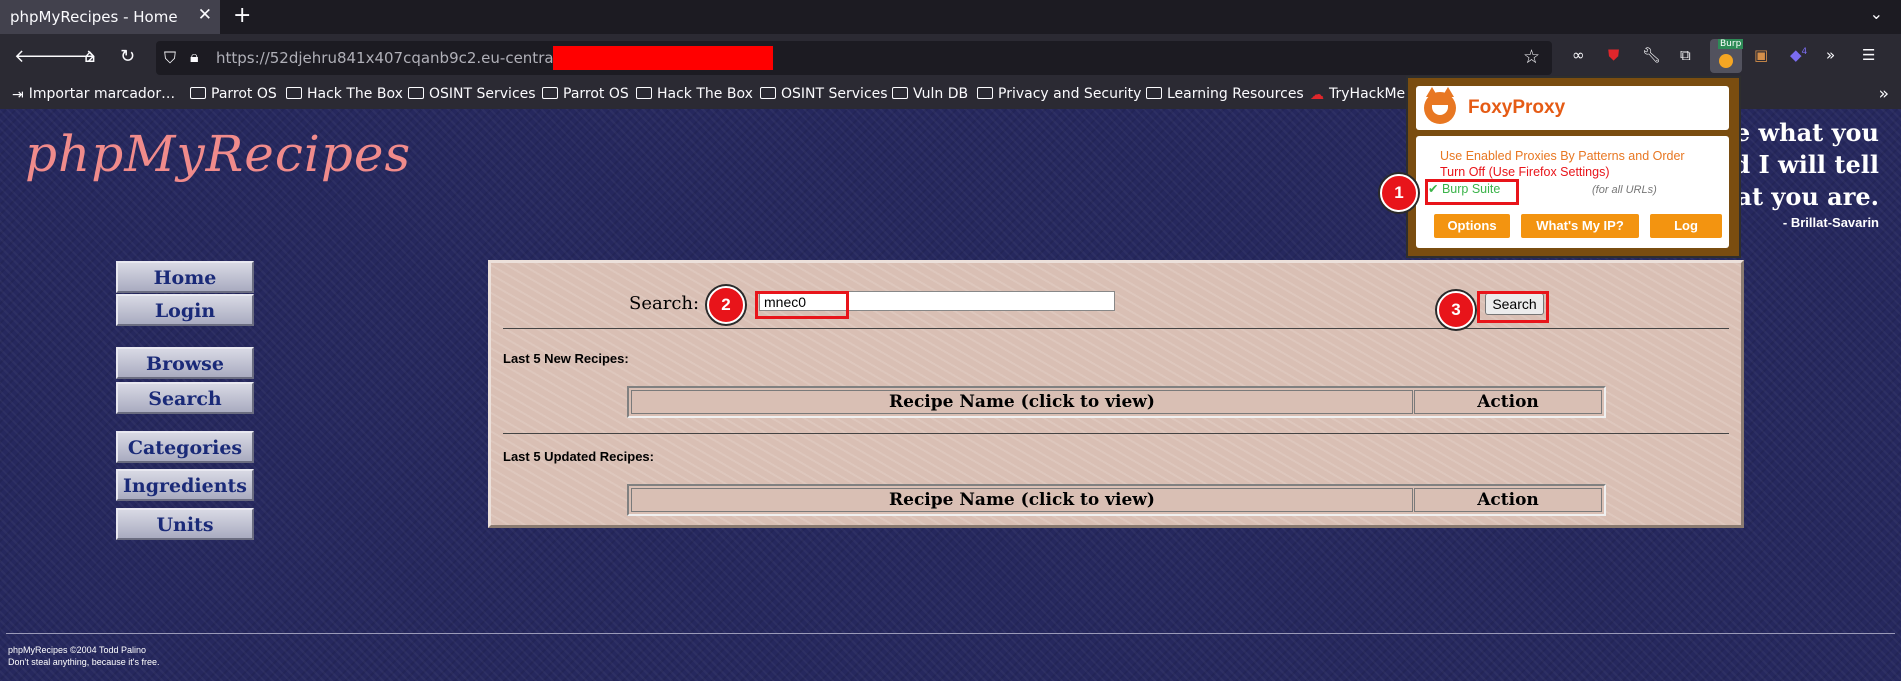 This screenshot has width=1901, height=681. I want to click on container-badge: 4, so click(1804, 52).